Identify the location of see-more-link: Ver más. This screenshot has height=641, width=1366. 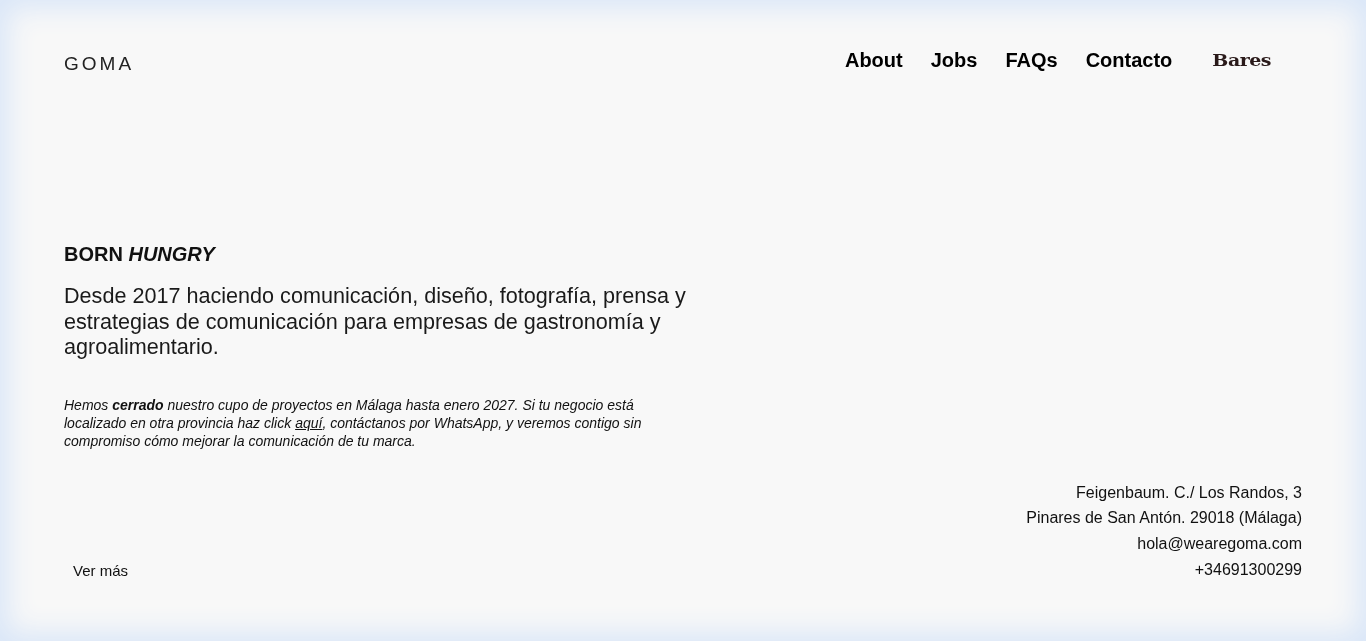
(101, 571).